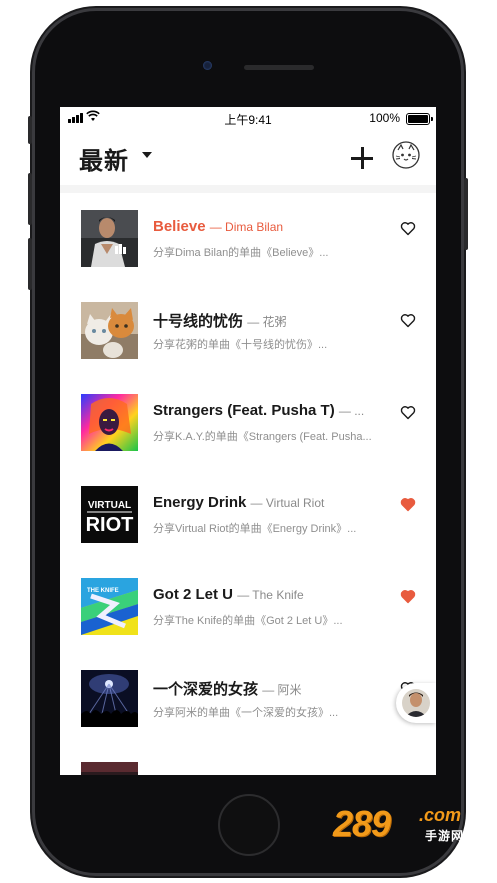 Image resolution: width=497 pixels, height=883 pixels. I want to click on site-watermark: 289 .com 手游网, so click(405, 826).